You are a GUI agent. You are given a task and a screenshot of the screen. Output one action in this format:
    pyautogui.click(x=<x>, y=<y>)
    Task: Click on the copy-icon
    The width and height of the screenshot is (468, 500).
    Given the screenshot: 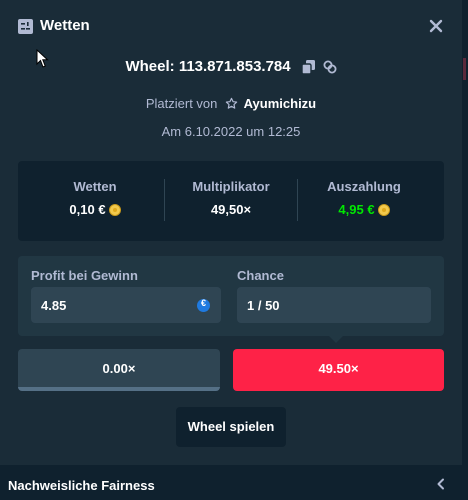 What is the action you would take?
    pyautogui.click(x=308, y=67)
    